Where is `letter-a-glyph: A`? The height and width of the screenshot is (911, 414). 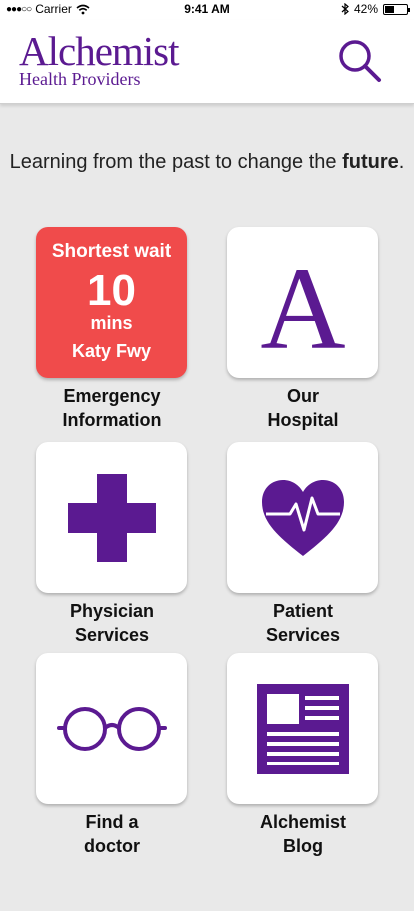
letter-a-glyph: A is located at coordinates (302, 303).